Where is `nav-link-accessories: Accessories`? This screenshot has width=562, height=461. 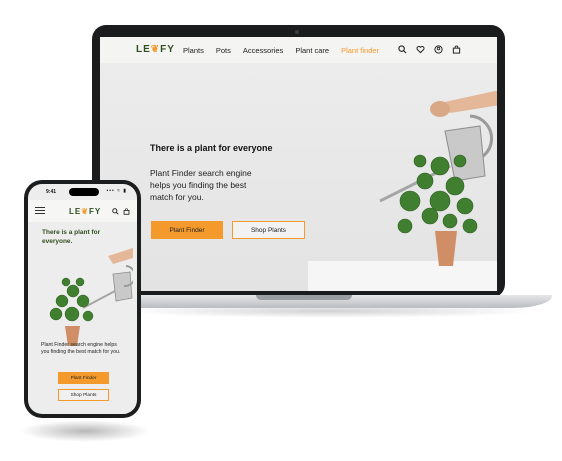
nav-link-accessories: Accessories is located at coordinates (263, 50).